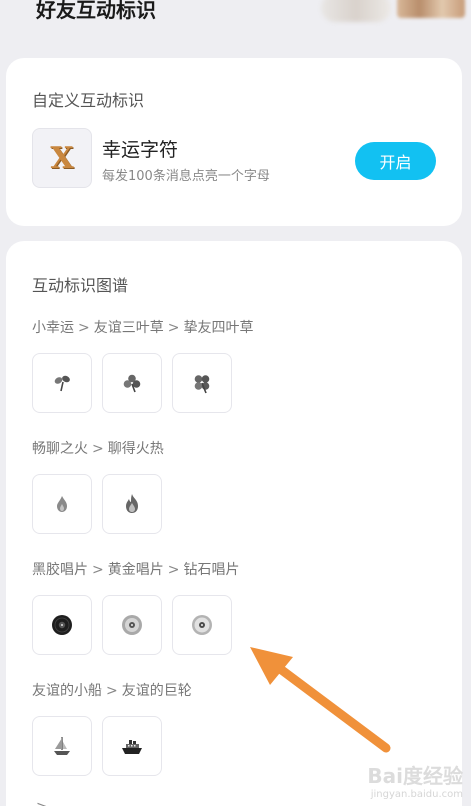  I want to click on stage-label: 聊得火热, so click(135, 449).